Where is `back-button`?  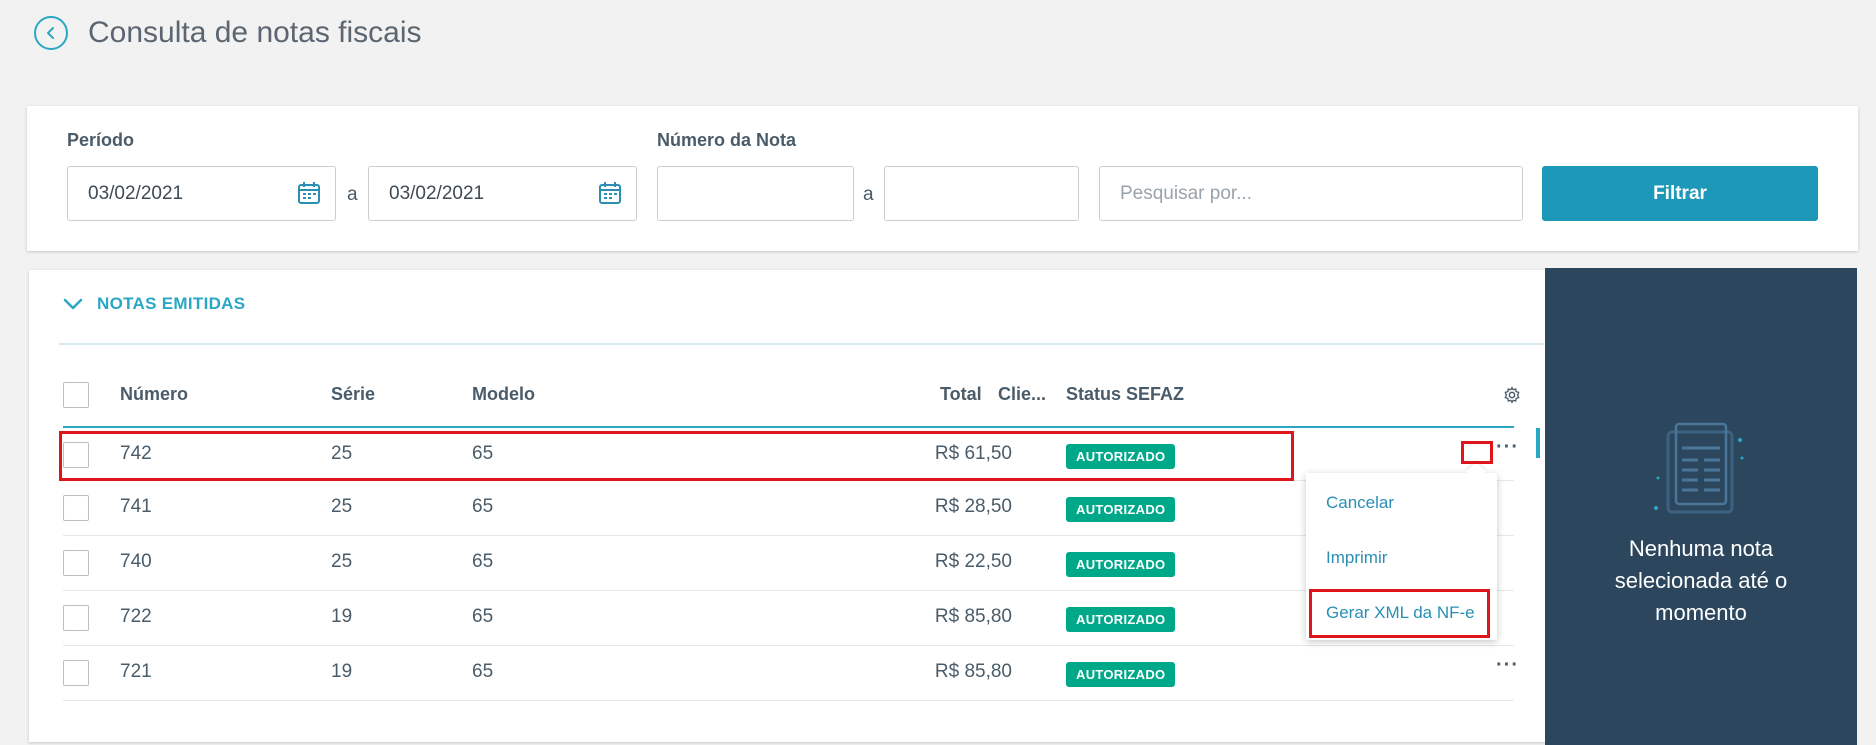
back-button is located at coordinates (51, 33).